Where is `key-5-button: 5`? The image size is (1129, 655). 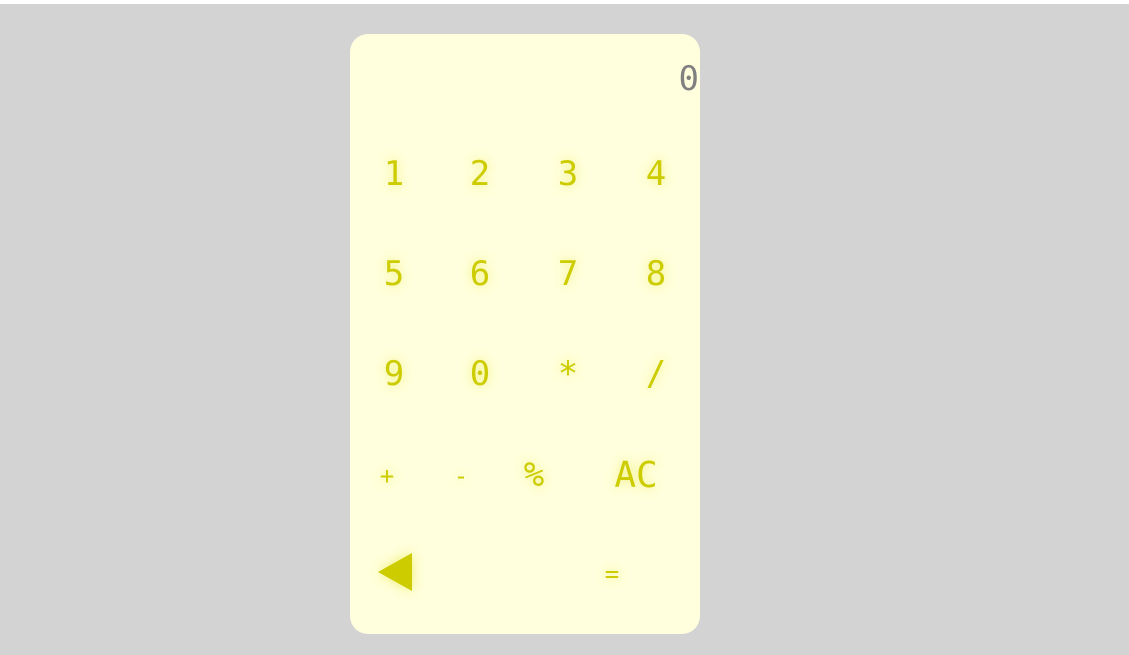 key-5-button: 5 is located at coordinates (394, 274).